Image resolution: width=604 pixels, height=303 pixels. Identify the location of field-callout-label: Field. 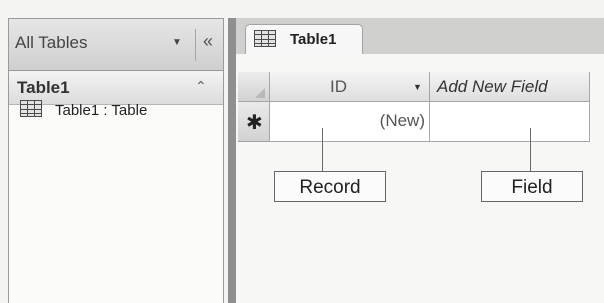
(532, 187).